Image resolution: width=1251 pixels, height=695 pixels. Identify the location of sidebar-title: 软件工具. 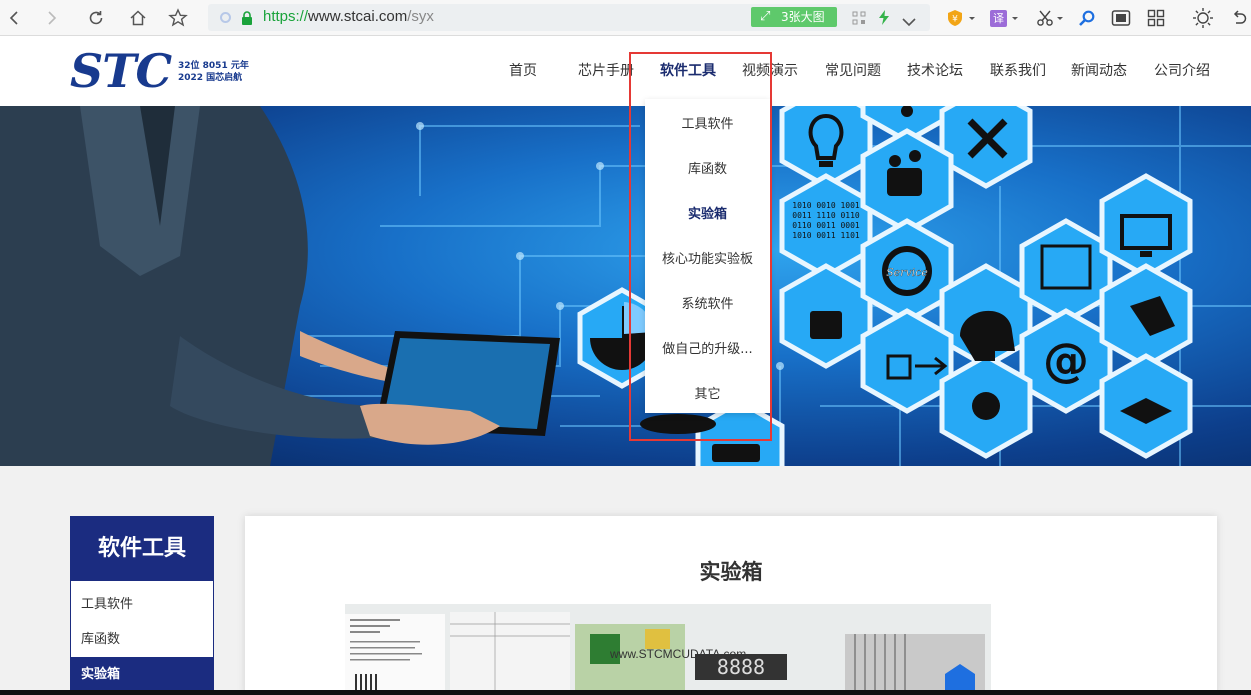
(142, 549).